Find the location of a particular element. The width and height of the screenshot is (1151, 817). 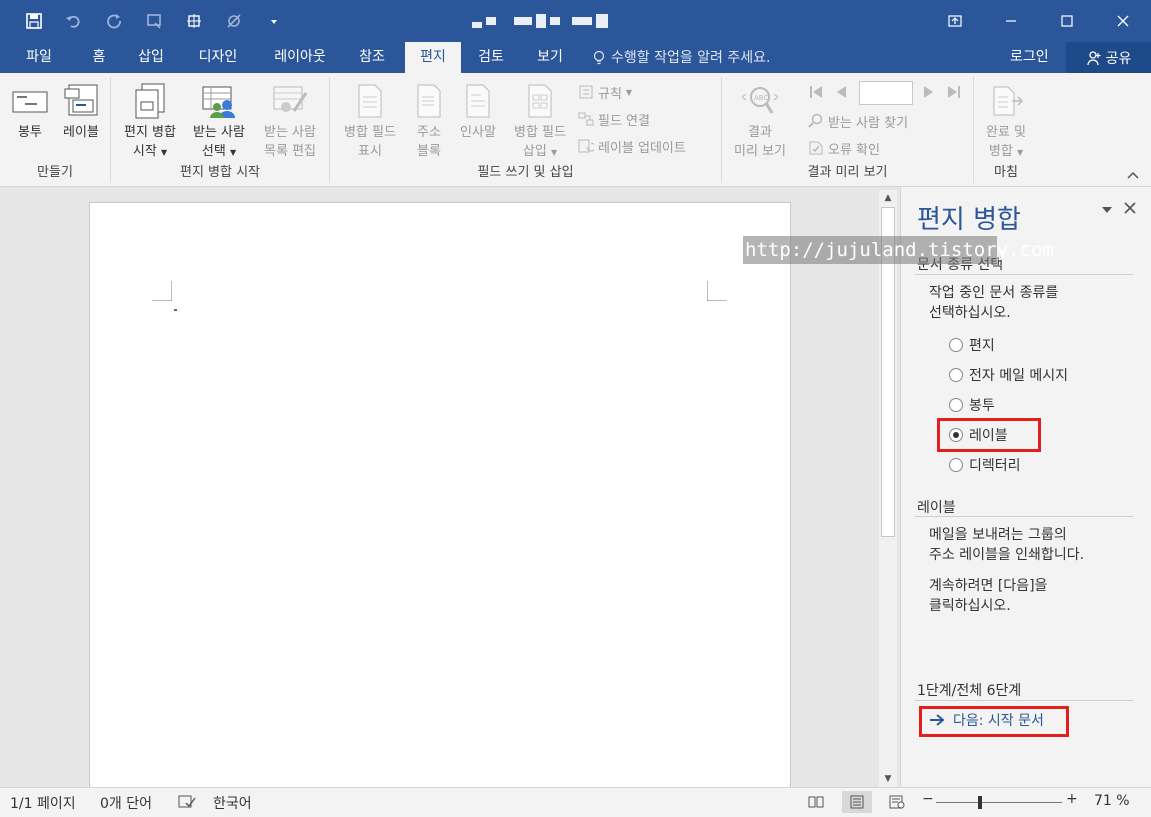

tell-me-box: 수행할 작업을 알려 주세요. is located at coordinates (681, 57).